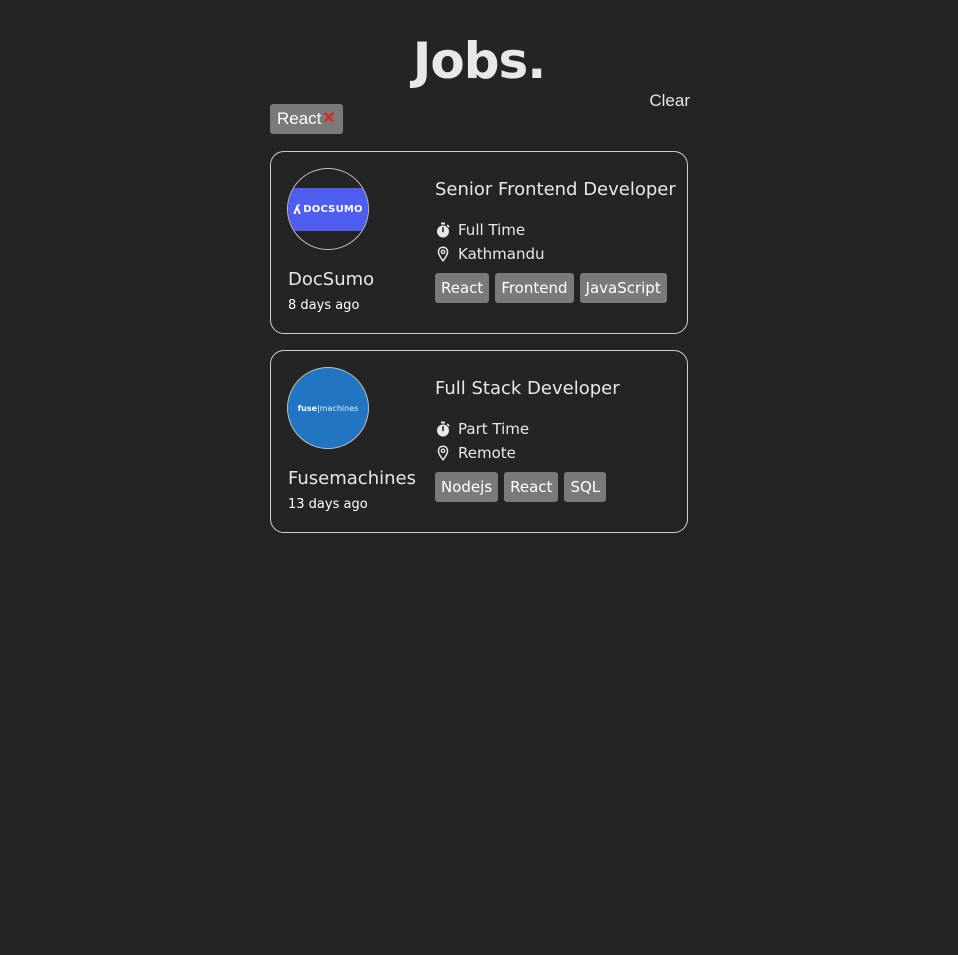 This screenshot has height=955, width=958. I want to click on job-title: Senior Frontend Developer, so click(555, 190).